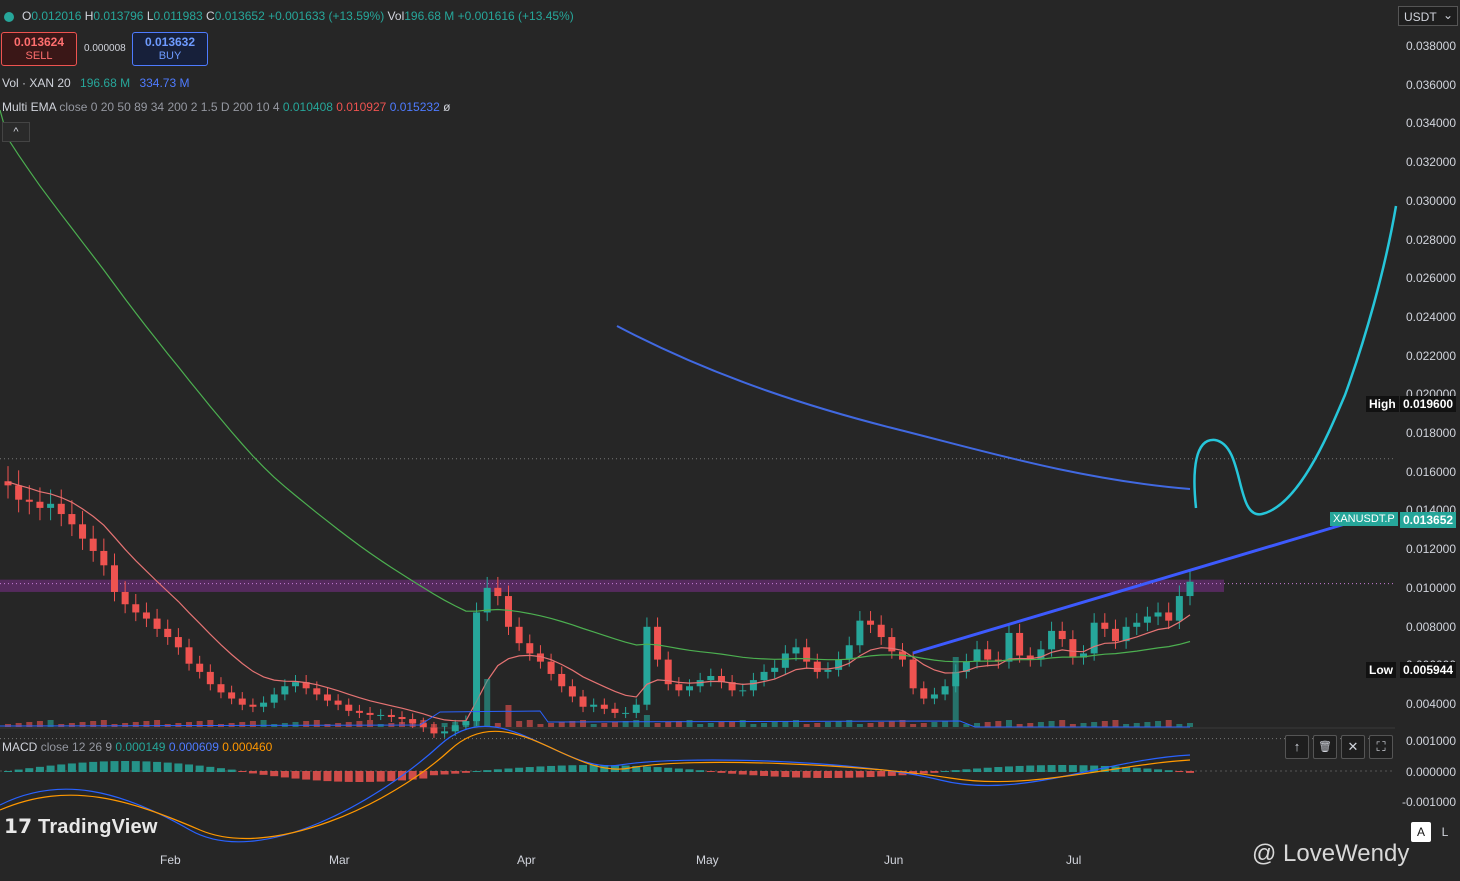 The width and height of the screenshot is (1460, 881). What do you see at coordinates (1364, 519) in the screenshot?
I see `current-price-symbol: XANUSDT.P` at bounding box center [1364, 519].